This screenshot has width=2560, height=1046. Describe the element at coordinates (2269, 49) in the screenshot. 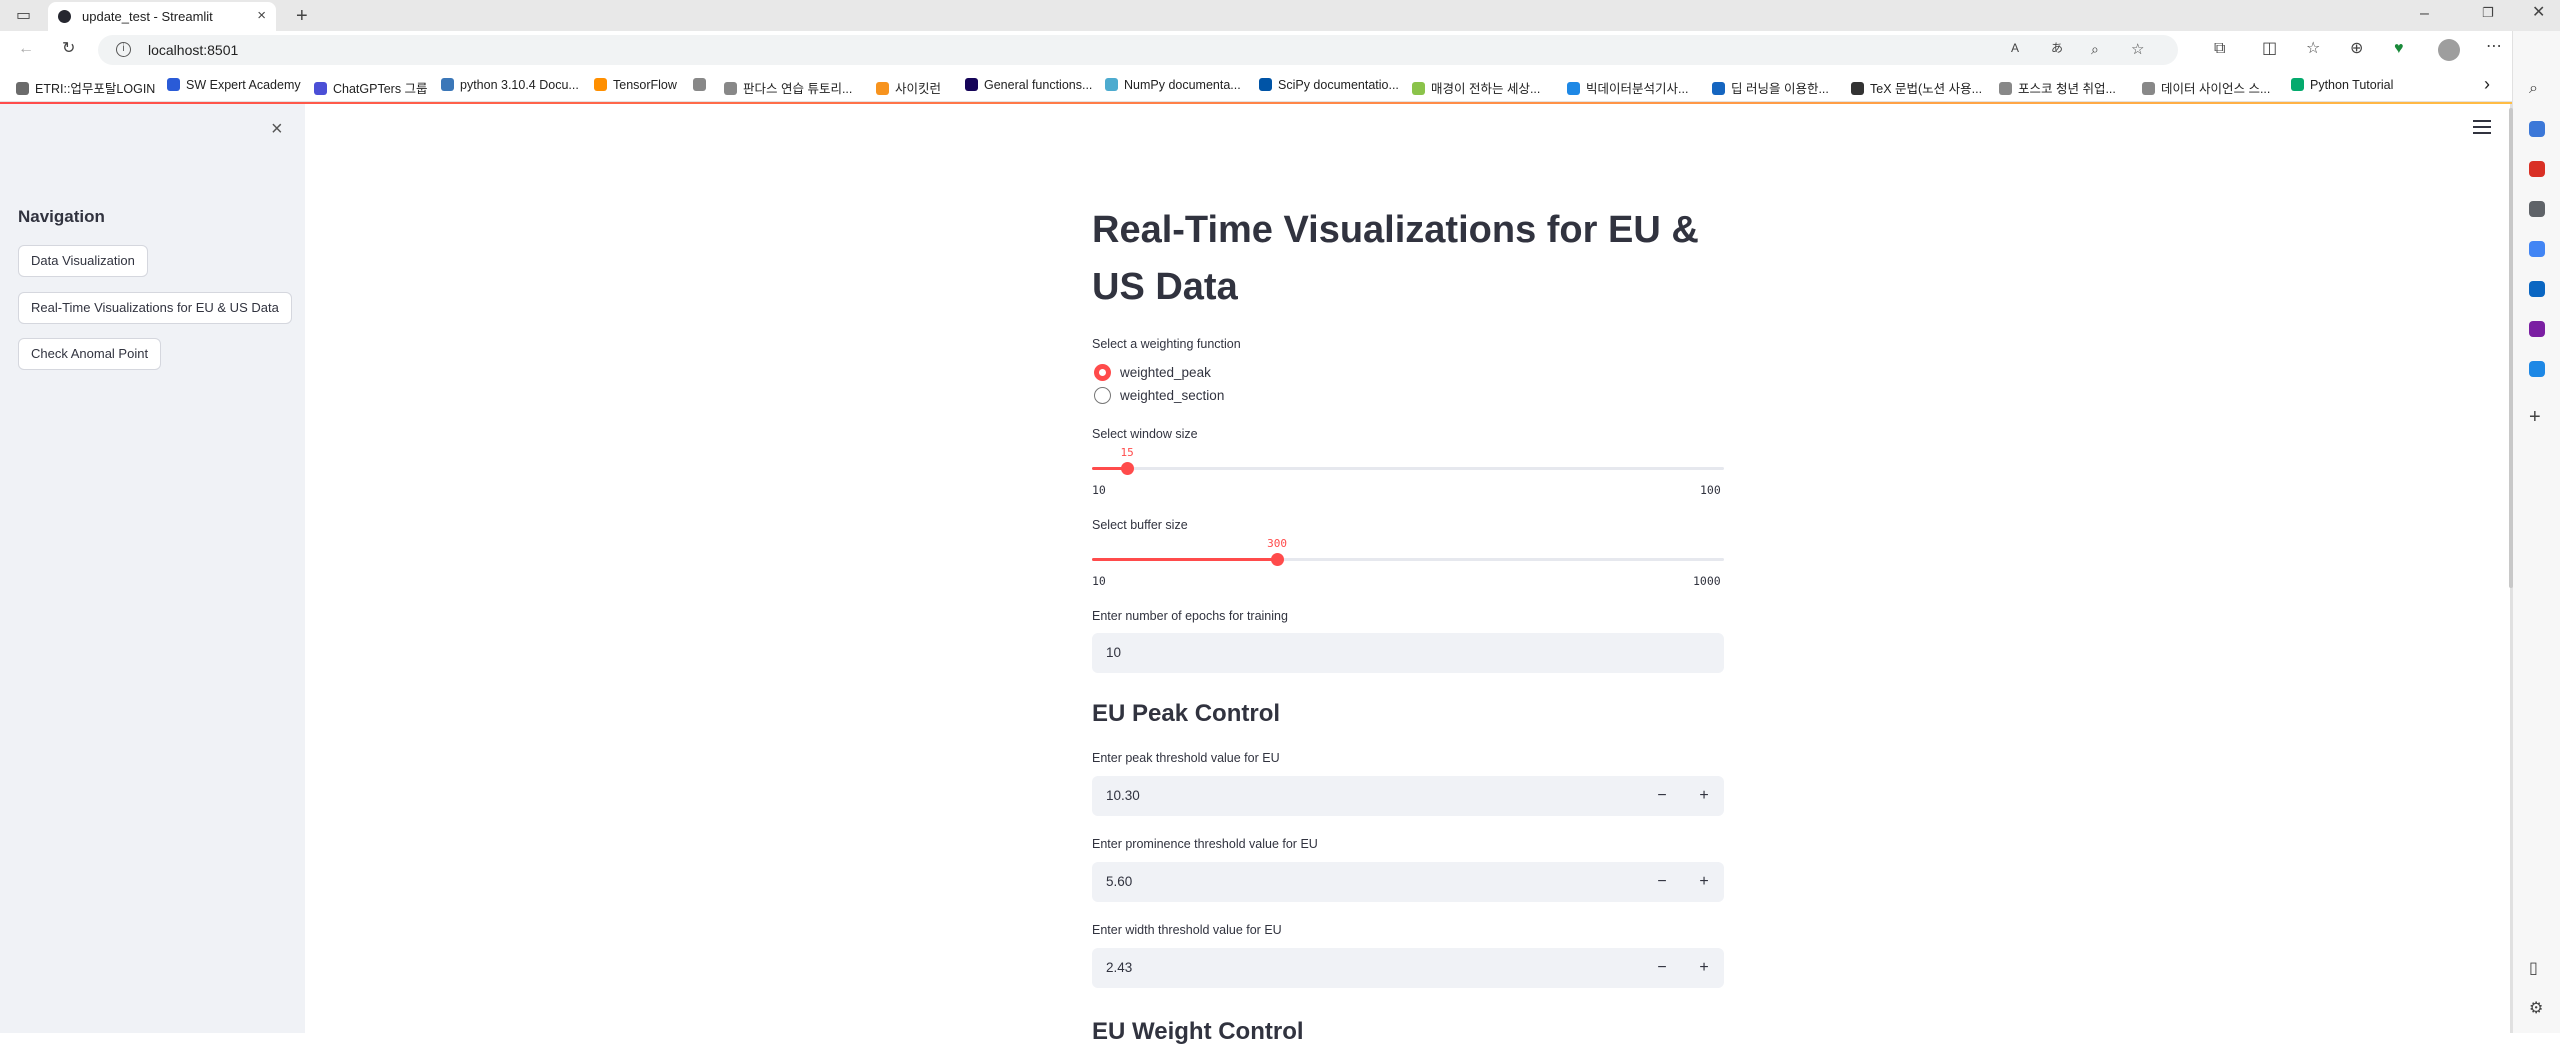

I see `split-screen-icon: ◫` at that location.